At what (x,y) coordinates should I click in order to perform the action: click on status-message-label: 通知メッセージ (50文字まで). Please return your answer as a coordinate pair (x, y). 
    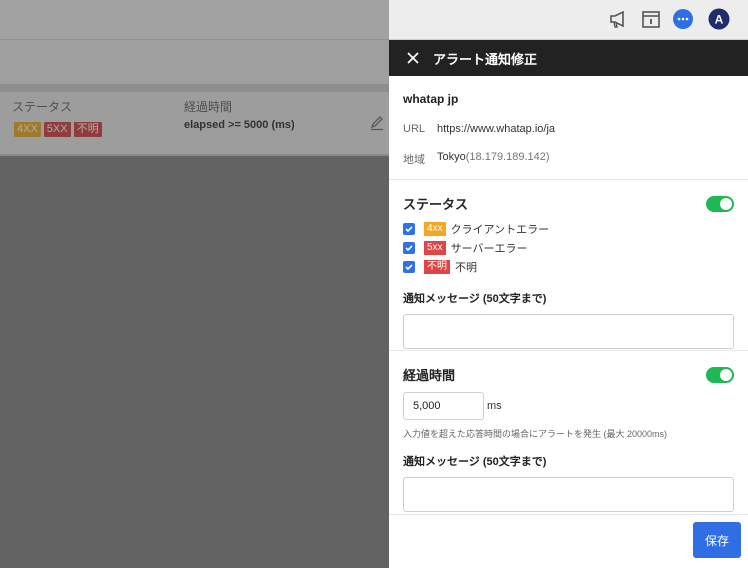
    Looking at the image, I should click on (475, 299).